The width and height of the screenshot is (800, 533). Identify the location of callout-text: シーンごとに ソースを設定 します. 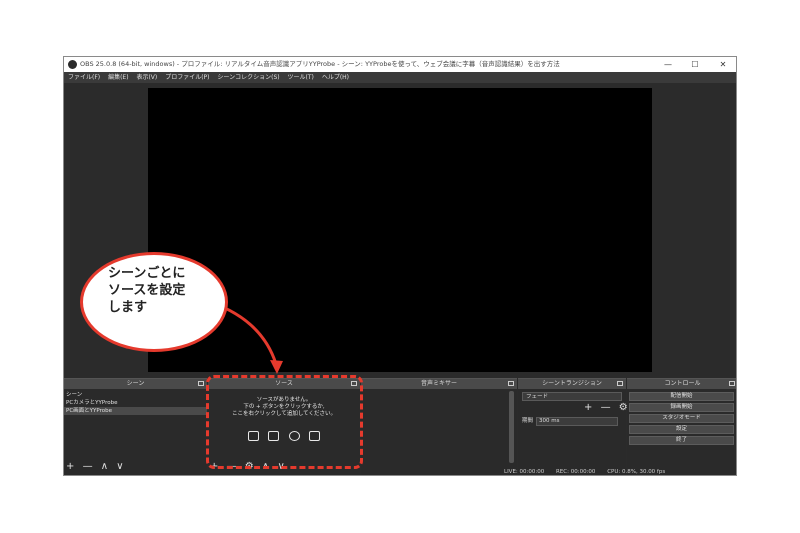
(147, 290).